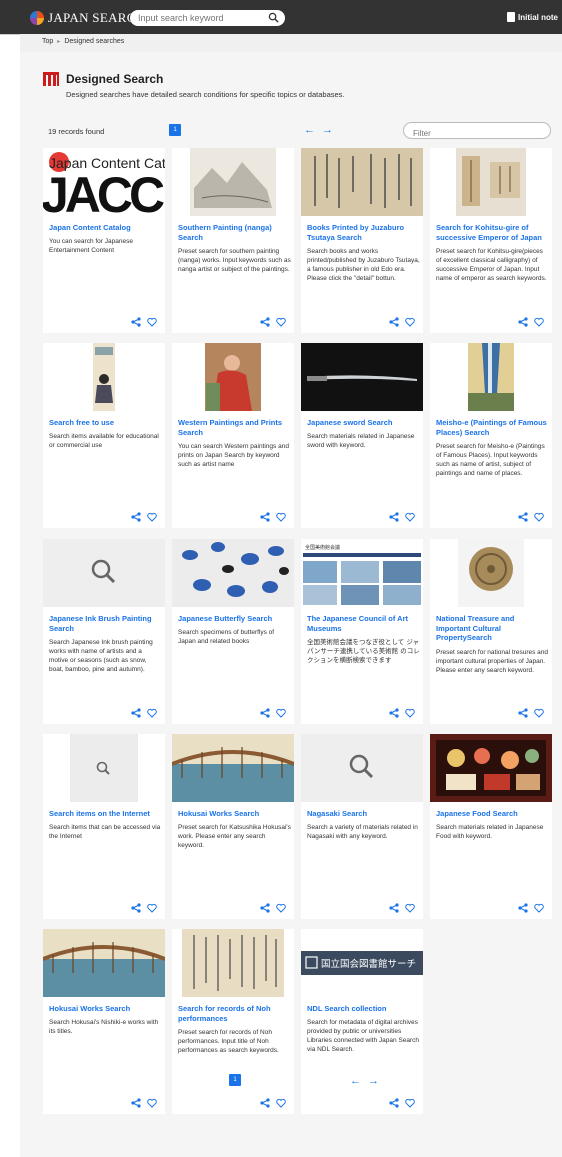 The image size is (562, 1157). What do you see at coordinates (83, 41) in the screenshot?
I see `breadcrumb: Top ▸ Designed searches` at bounding box center [83, 41].